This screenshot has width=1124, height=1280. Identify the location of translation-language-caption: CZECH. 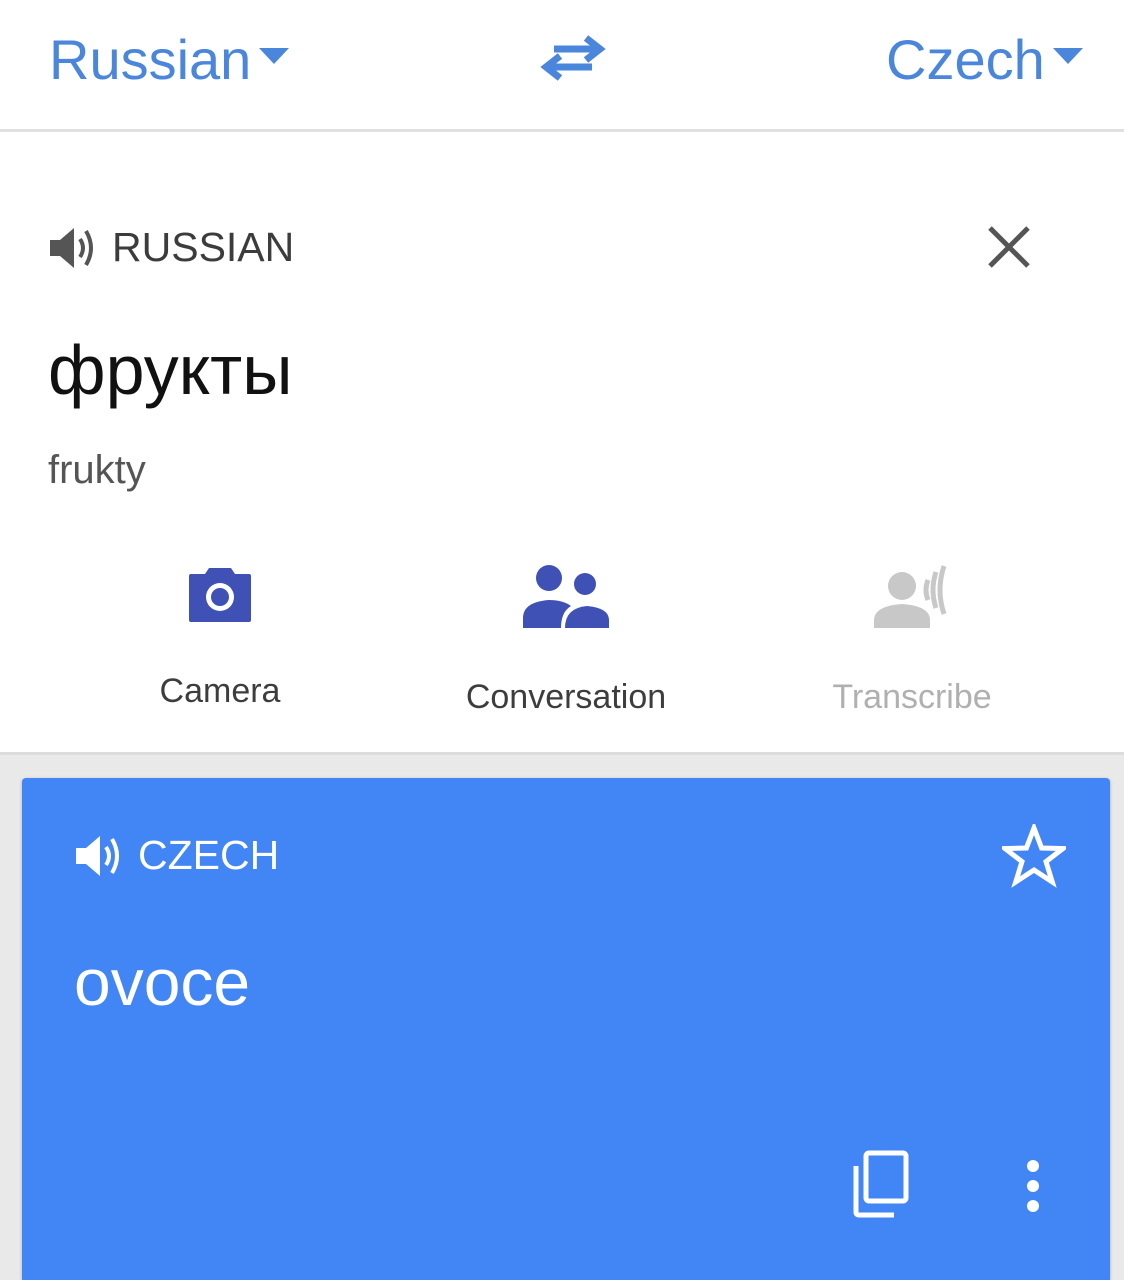
(209, 855).